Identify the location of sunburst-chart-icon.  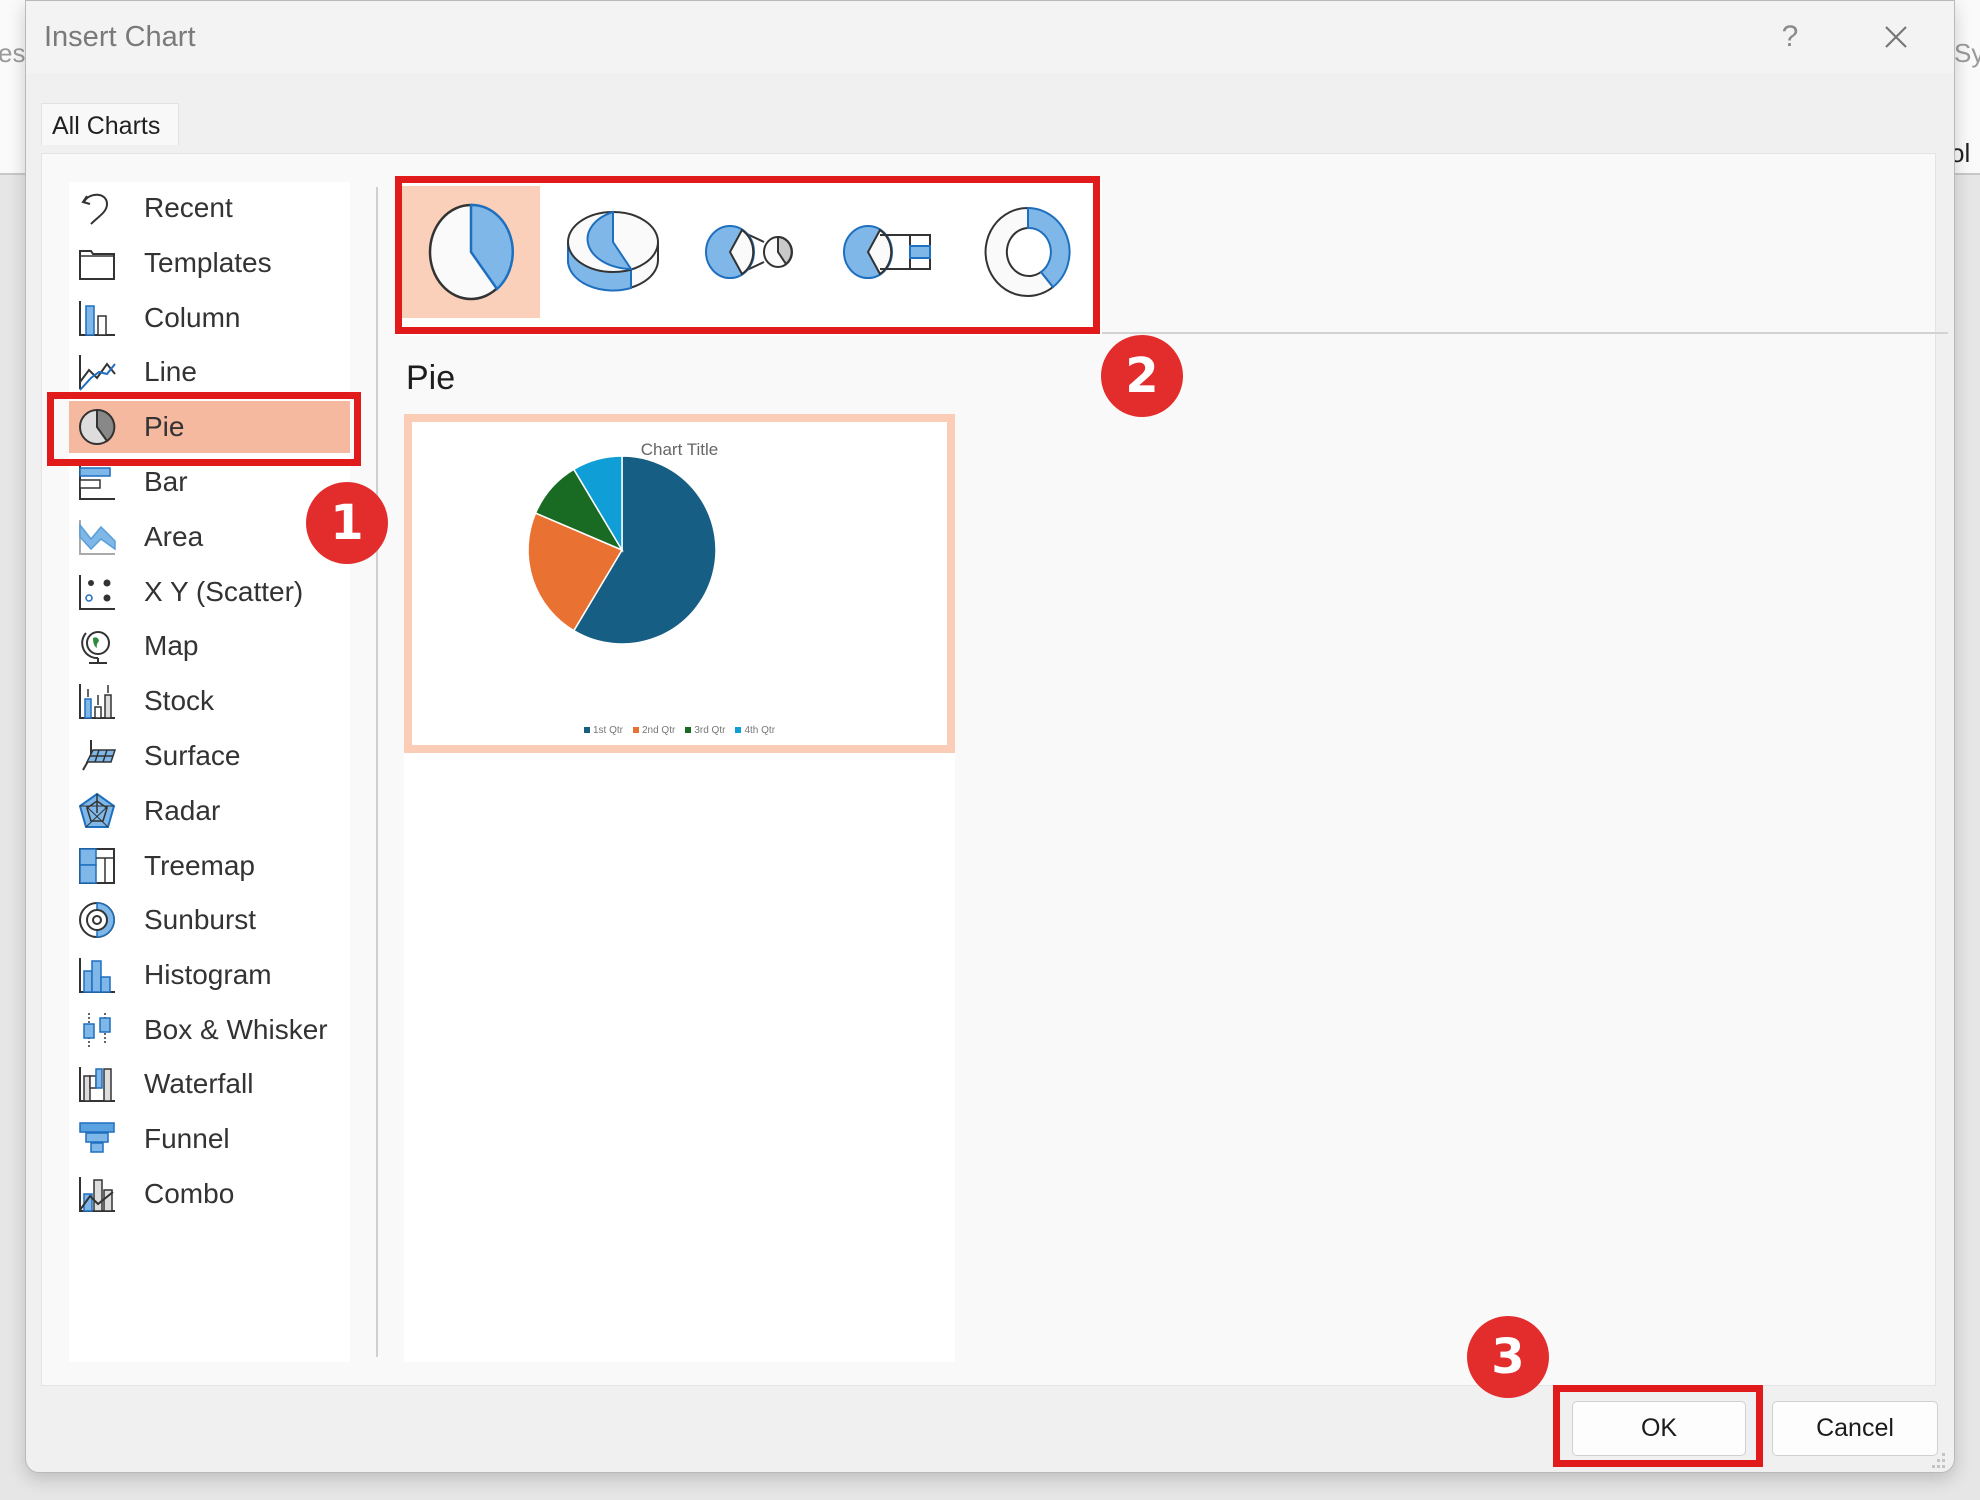
(97, 920).